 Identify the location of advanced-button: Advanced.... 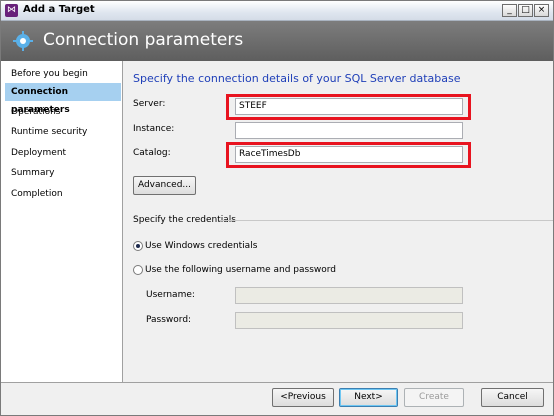
(164, 185).